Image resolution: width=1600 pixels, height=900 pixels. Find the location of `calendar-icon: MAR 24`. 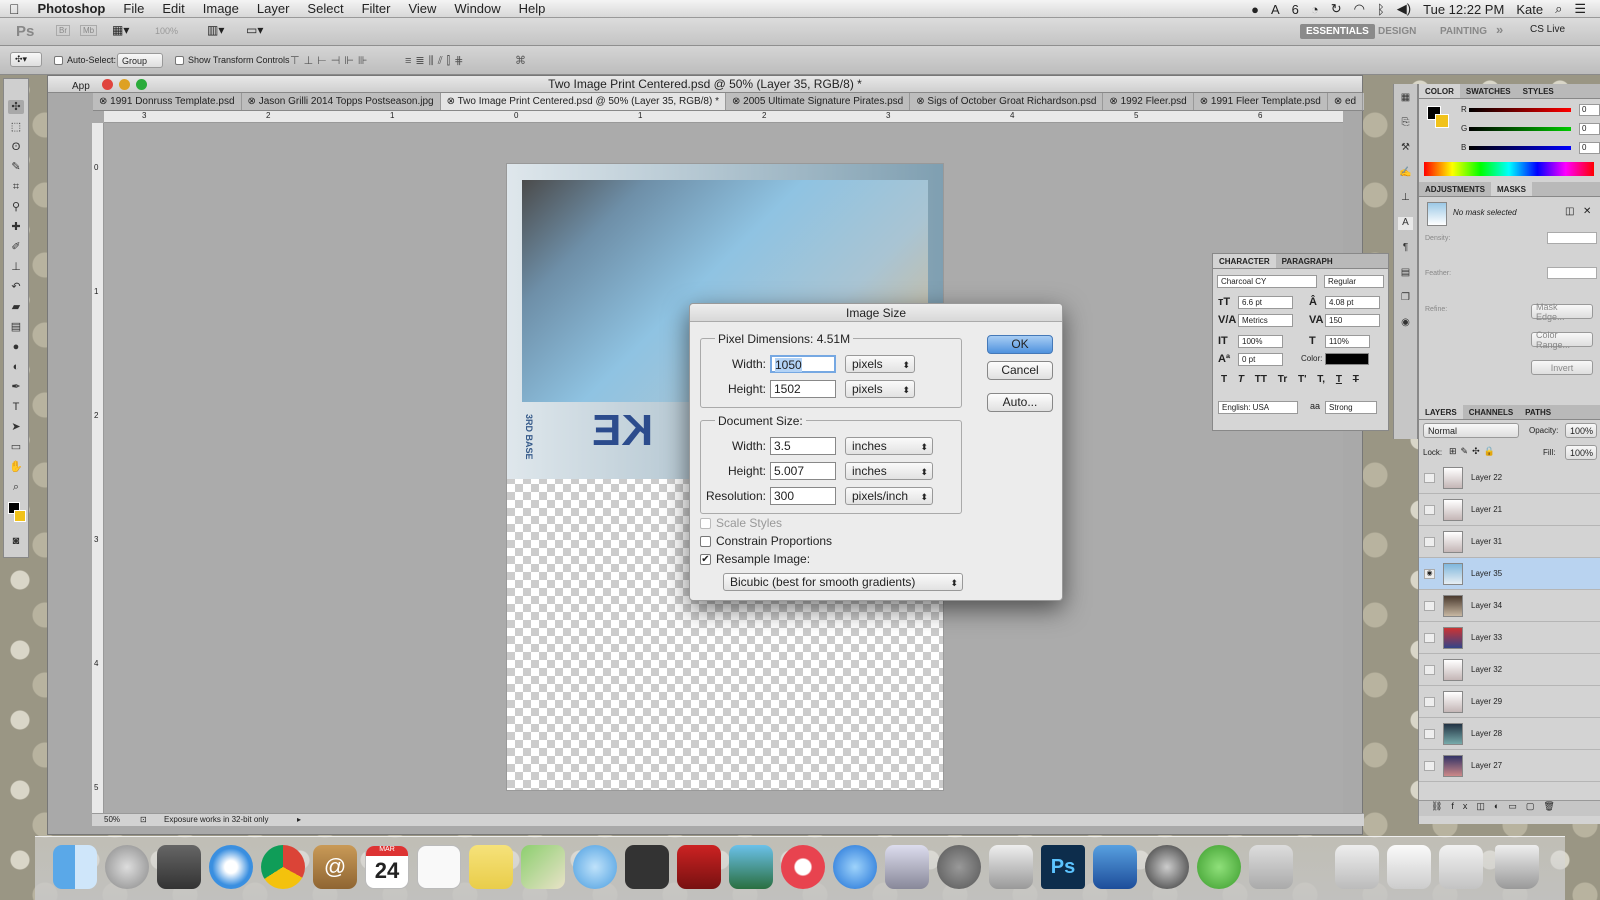

calendar-icon: MAR 24 is located at coordinates (387, 867).